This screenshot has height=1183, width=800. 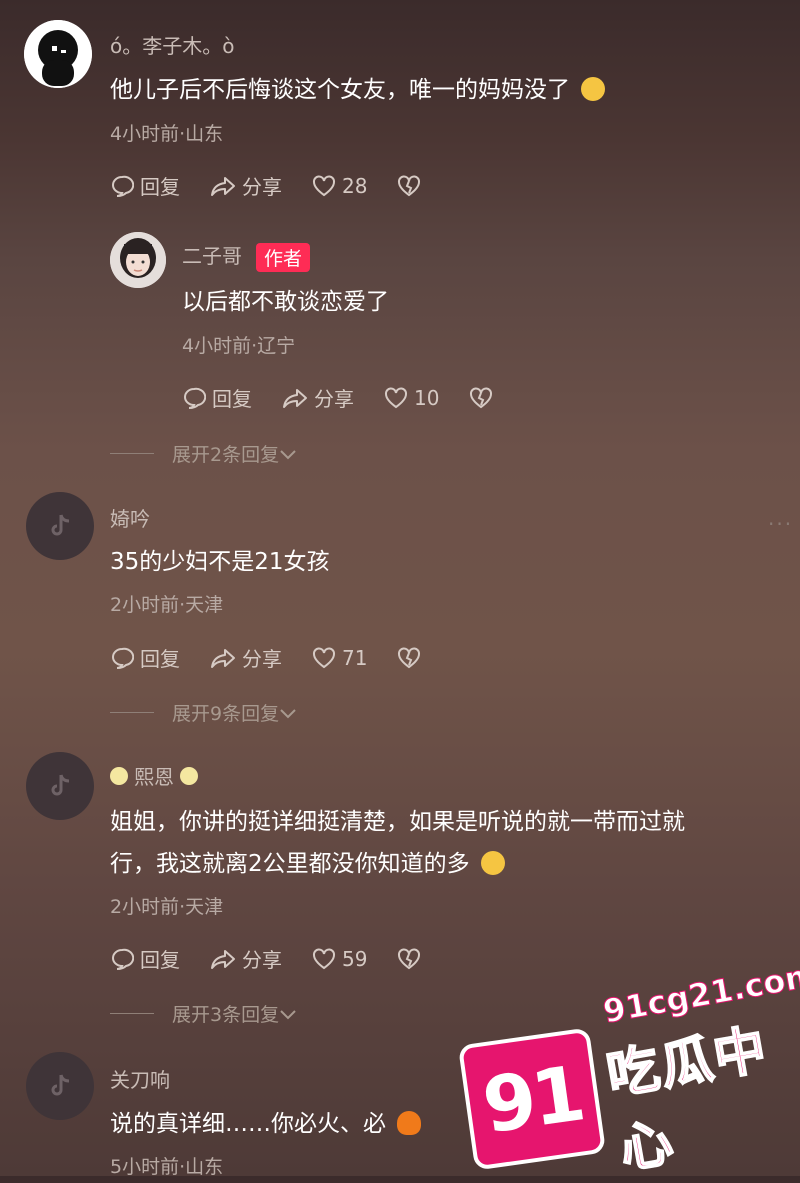 What do you see at coordinates (427, 397) in the screenshot?
I see `like-count: 10` at bounding box center [427, 397].